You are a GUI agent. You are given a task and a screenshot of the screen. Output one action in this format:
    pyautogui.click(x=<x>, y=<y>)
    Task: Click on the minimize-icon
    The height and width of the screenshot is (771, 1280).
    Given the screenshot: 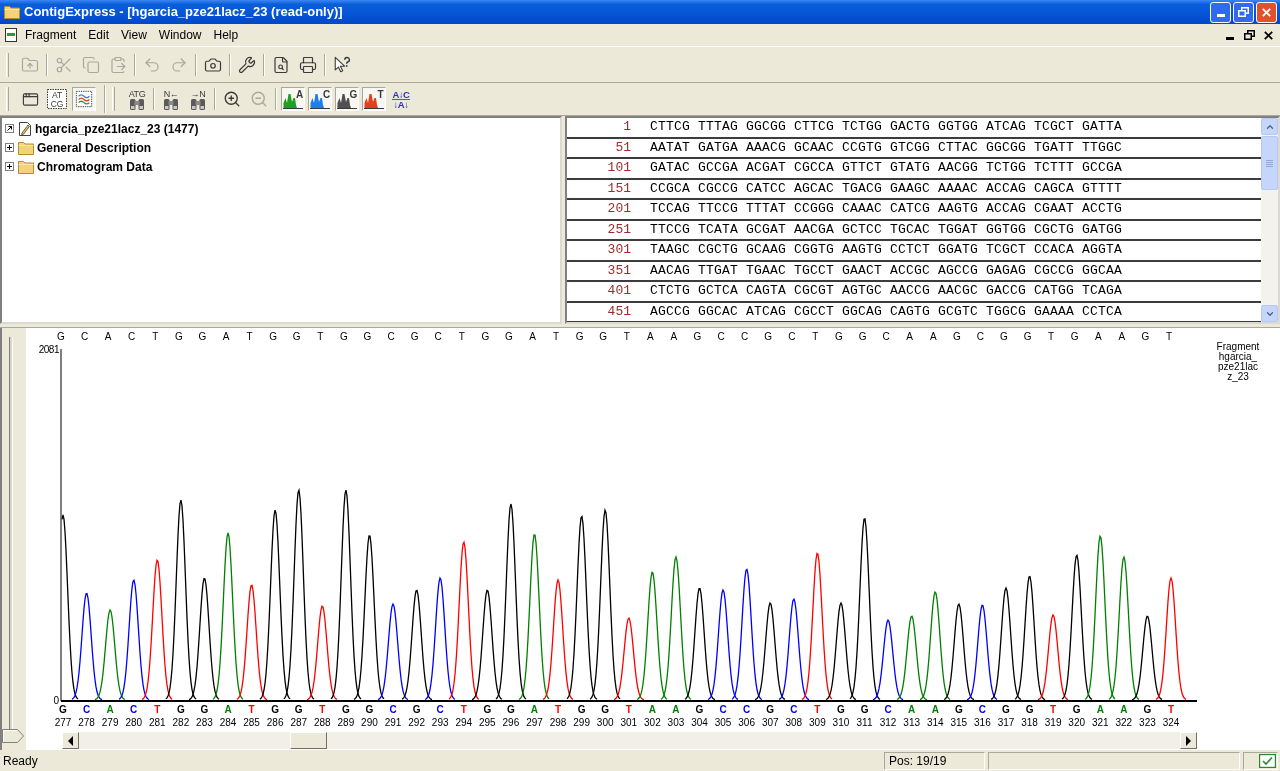 What is the action you would take?
    pyautogui.click(x=1220, y=15)
    